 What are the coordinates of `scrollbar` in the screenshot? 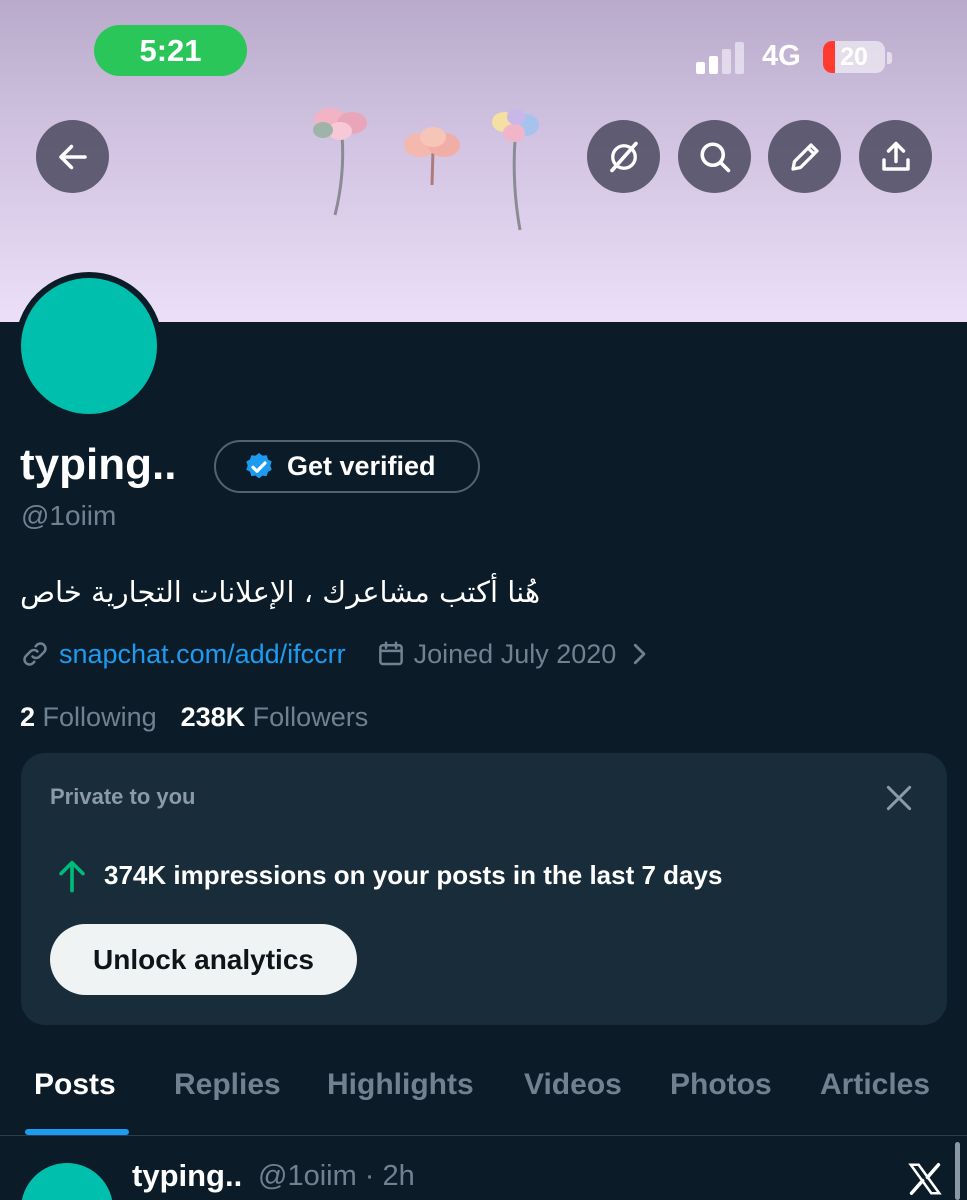 It's located at (957, 1171).